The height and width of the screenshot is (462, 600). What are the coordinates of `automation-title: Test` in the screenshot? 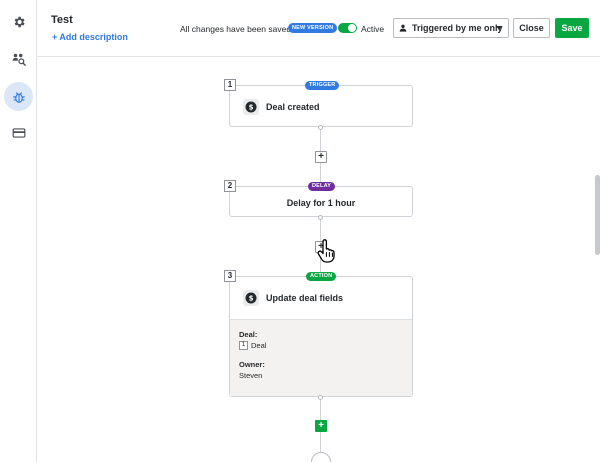 It's located at (62, 20).